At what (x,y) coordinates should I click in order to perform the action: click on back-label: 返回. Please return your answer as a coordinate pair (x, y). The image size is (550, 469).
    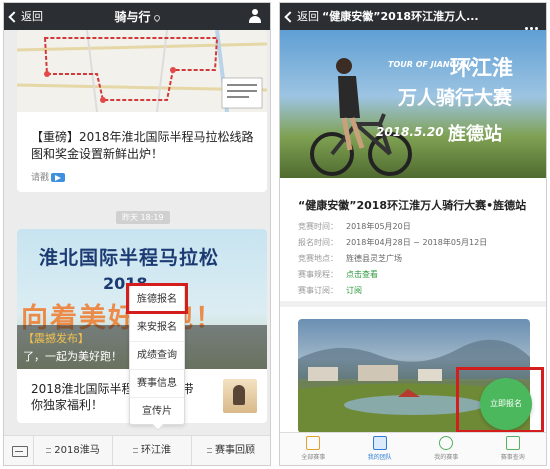
    Looking at the image, I should click on (308, 16).